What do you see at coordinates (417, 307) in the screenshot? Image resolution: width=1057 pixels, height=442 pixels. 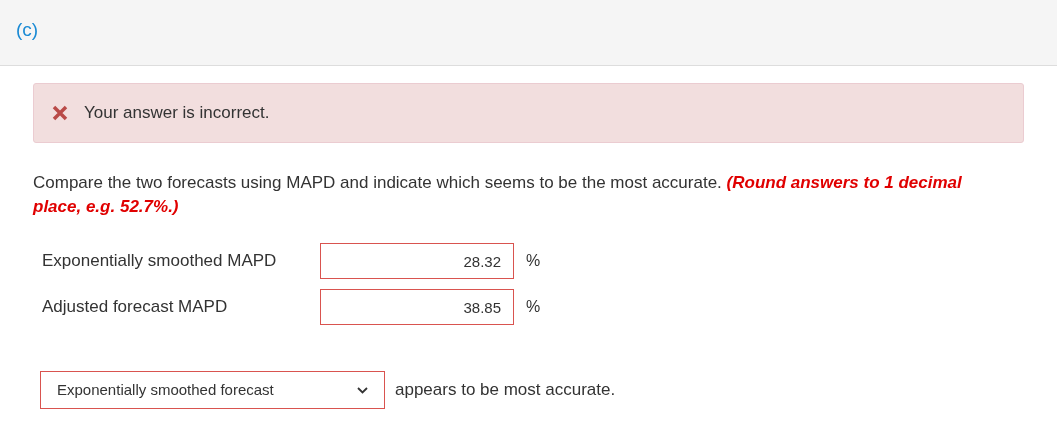 I see `answer-input: 38.85` at bounding box center [417, 307].